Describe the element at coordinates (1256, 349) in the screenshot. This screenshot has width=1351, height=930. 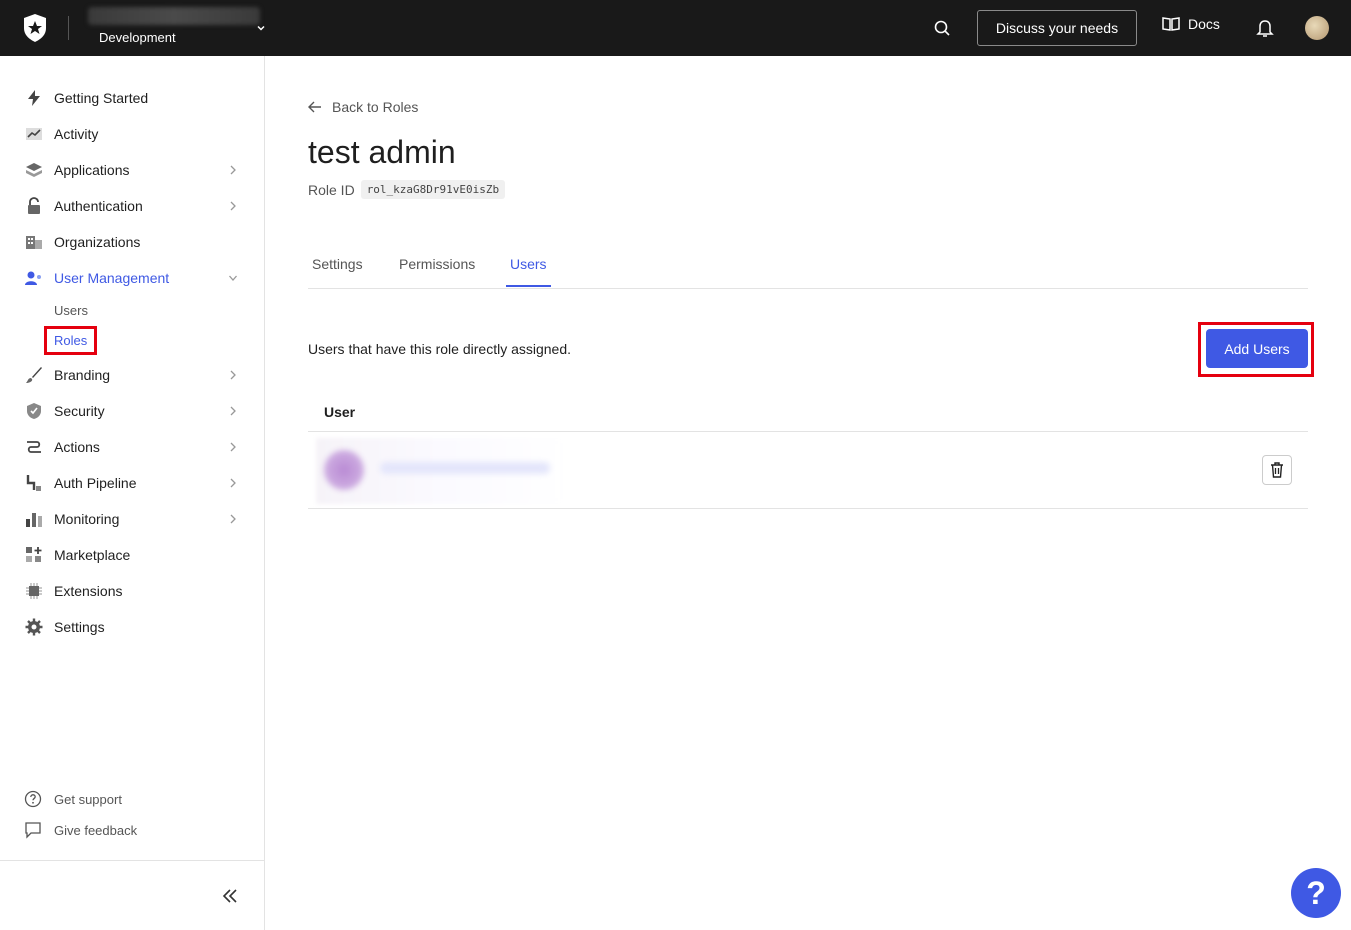
I see `add-users-highlight-box` at that location.